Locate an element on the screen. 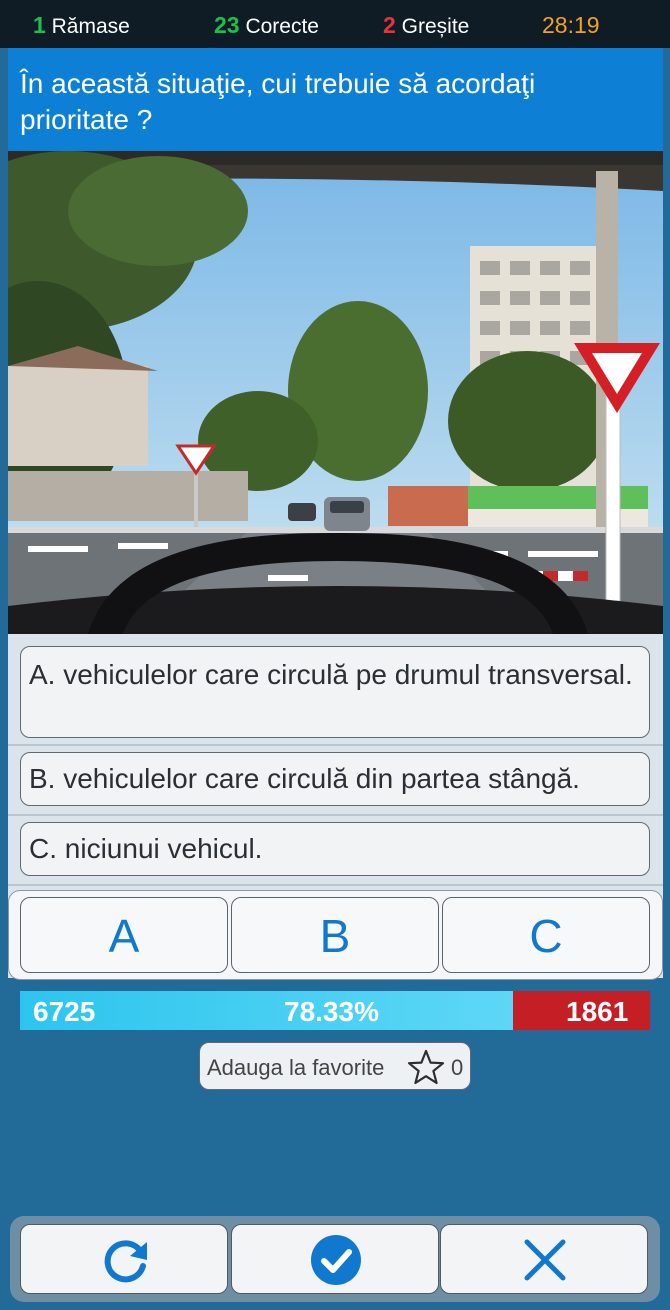 The width and height of the screenshot is (670, 1310). wrong-count: 2 is located at coordinates (389, 25).